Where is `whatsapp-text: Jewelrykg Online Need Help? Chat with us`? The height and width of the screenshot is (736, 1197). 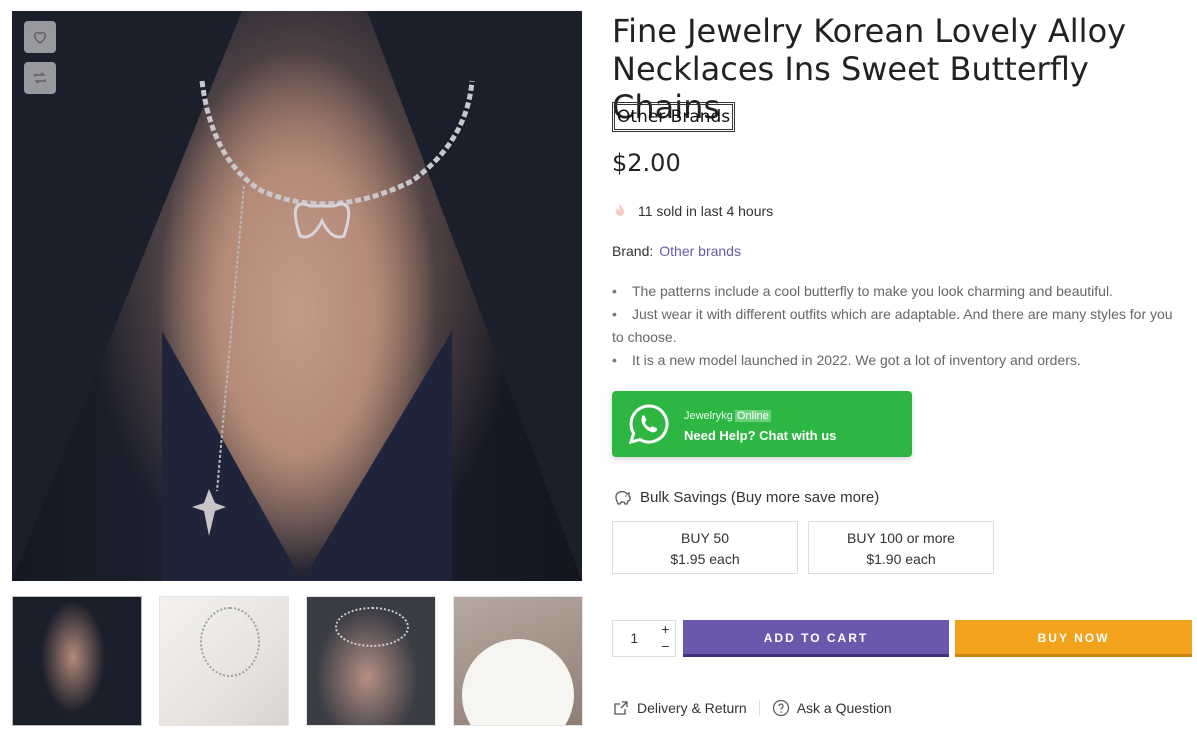
whatsapp-text: Jewelrykg Online Need Help? Chat with us is located at coordinates (760, 424).